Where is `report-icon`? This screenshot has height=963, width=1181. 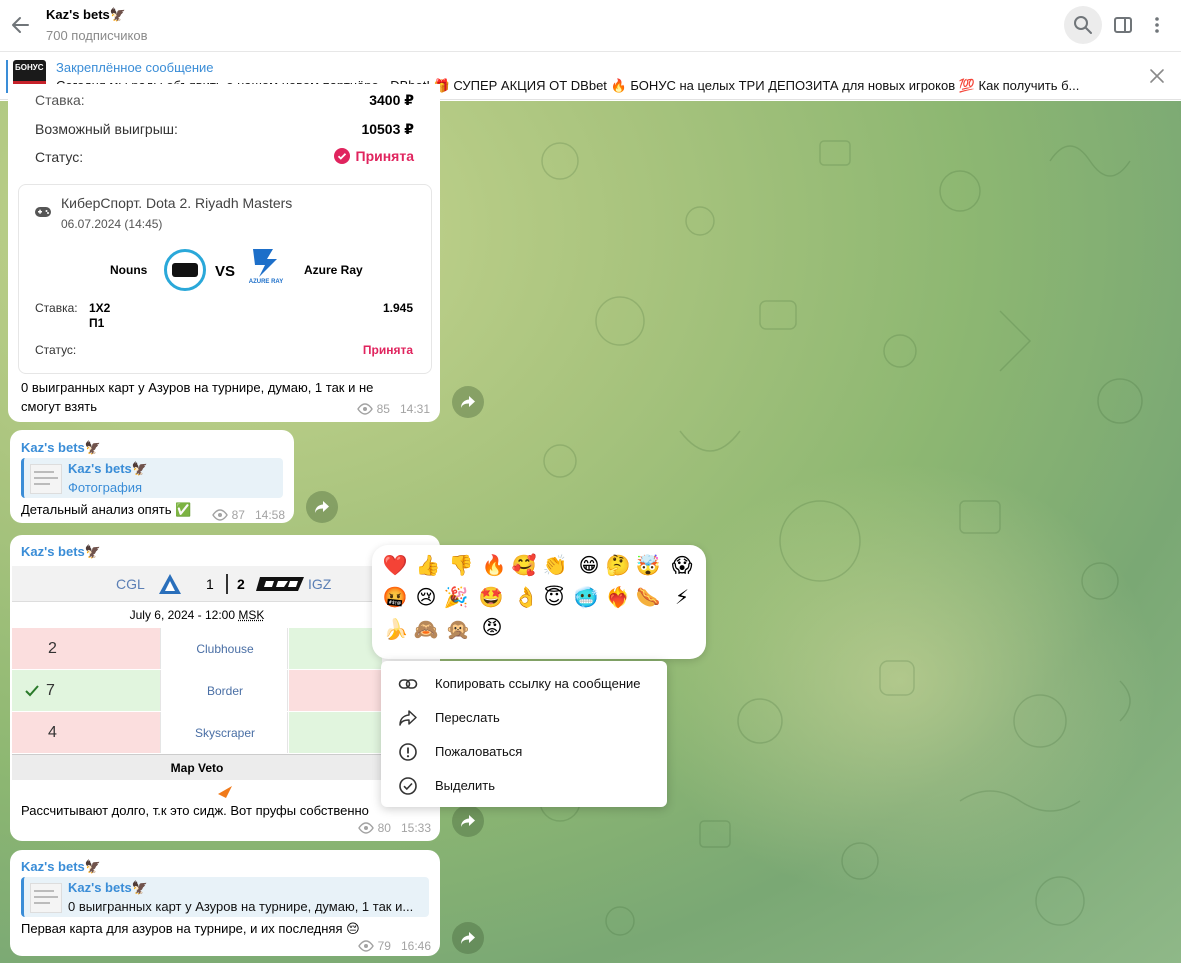 report-icon is located at coordinates (408, 752).